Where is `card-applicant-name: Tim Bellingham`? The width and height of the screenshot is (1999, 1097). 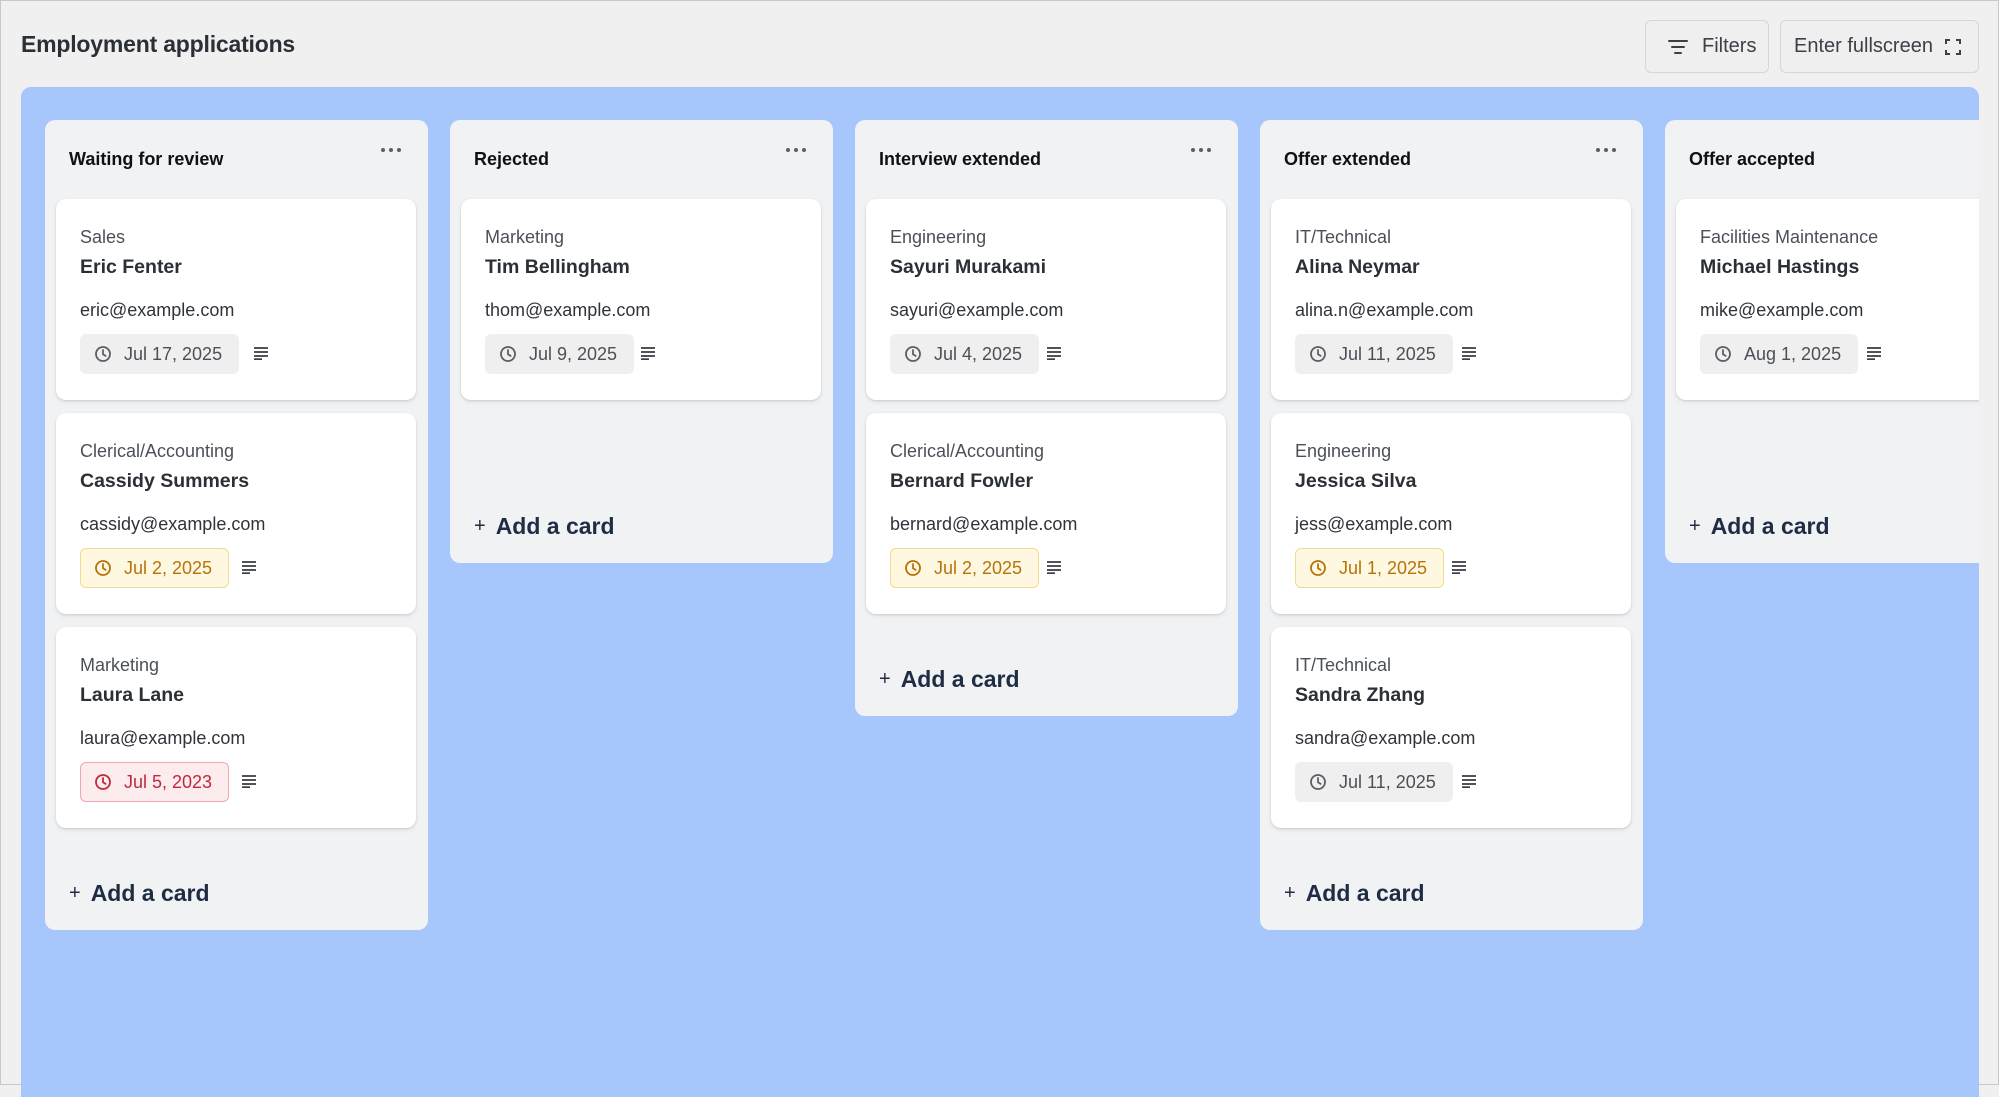
card-applicant-name: Tim Bellingham is located at coordinates (557, 267).